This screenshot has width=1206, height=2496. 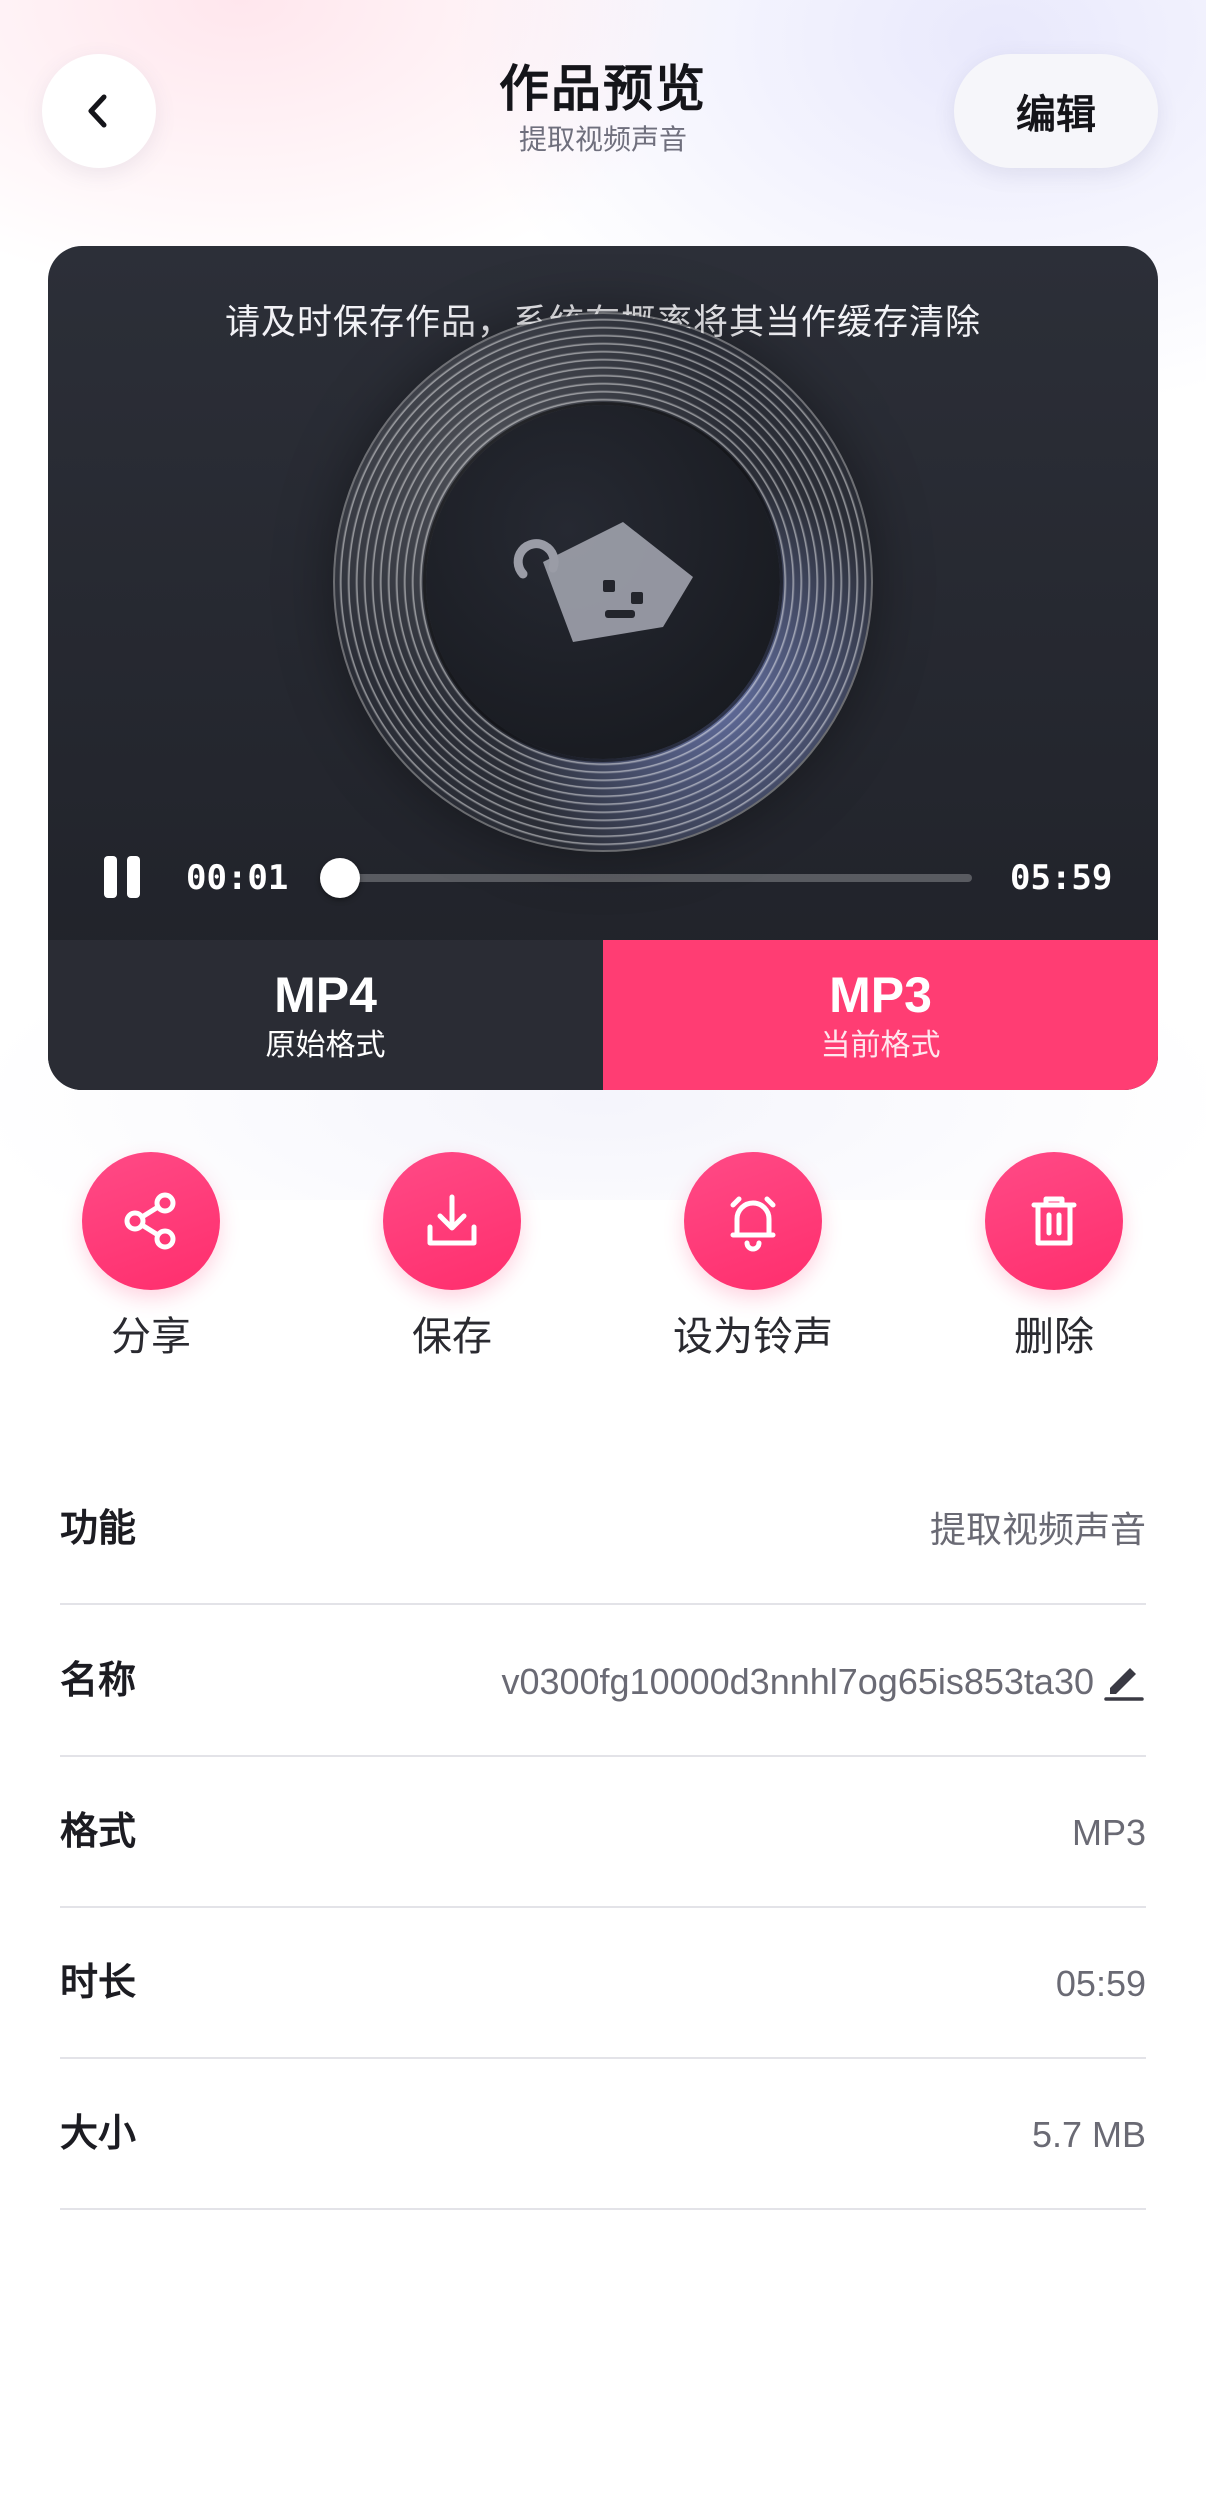 I want to click on info-row-size: 大小 5.7 MB, so click(x=603, y=2134).